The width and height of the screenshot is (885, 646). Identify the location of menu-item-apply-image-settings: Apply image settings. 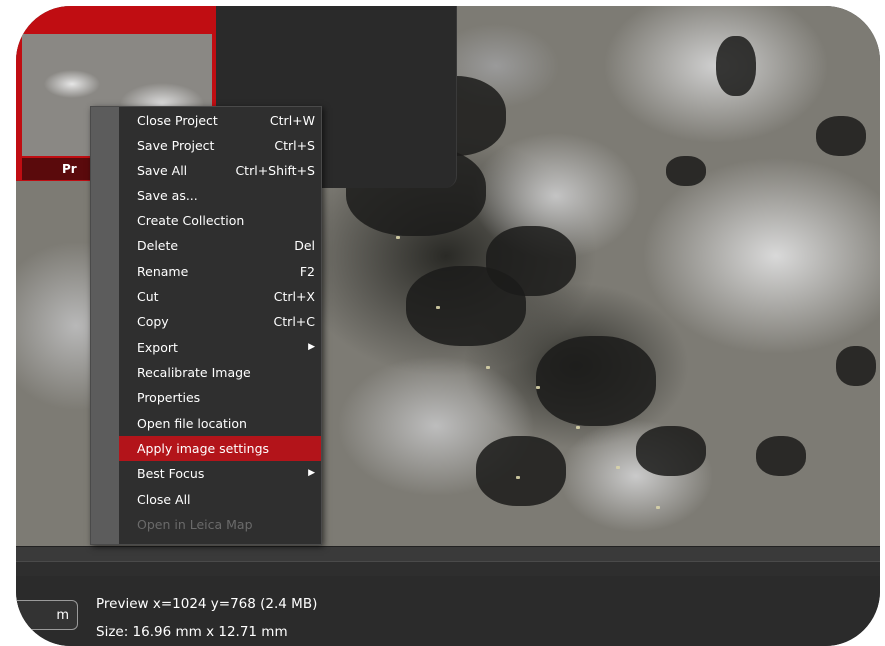
(220, 448).